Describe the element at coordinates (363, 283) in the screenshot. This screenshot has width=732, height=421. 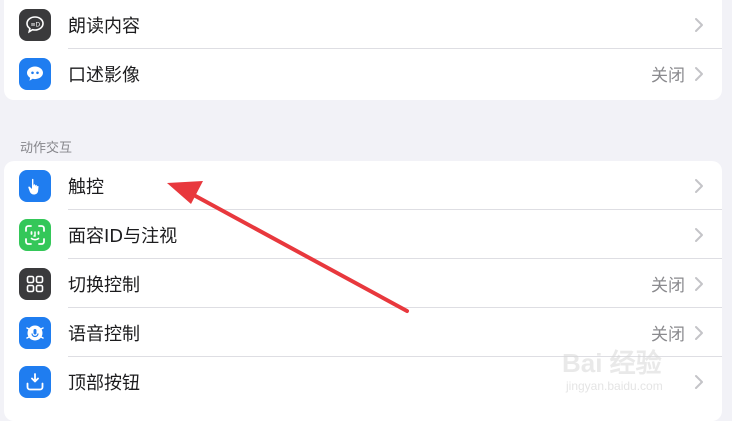
I see `list-item-switch-control: 切换控制 关闭` at that location.